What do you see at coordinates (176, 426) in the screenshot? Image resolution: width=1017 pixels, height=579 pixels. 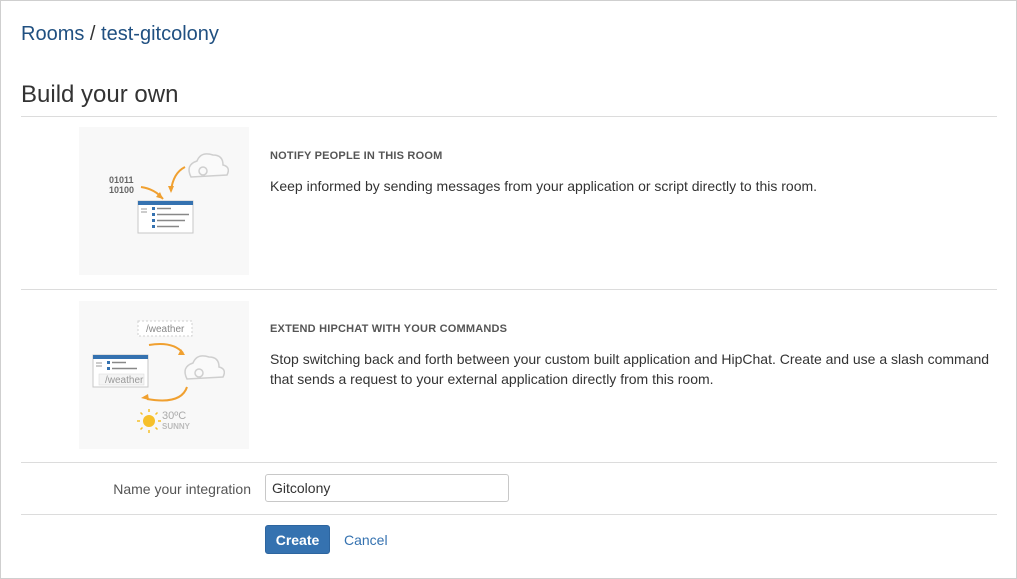 I see `weather-condition-text: SUNNY` at bounding box center [176, 426].